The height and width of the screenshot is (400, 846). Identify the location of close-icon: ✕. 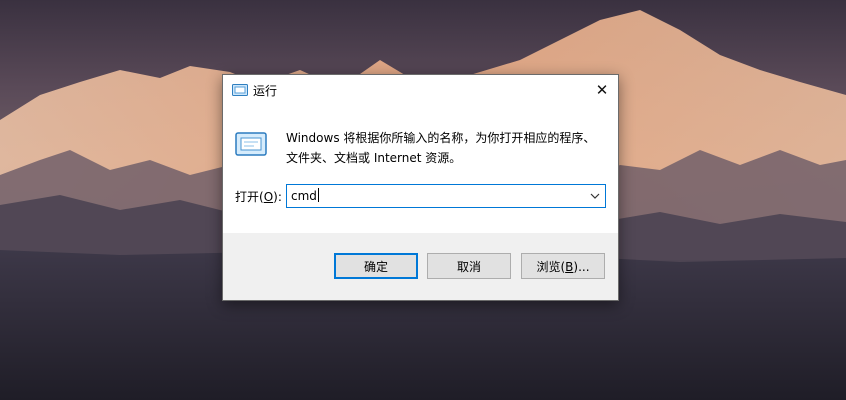
(602, 90).